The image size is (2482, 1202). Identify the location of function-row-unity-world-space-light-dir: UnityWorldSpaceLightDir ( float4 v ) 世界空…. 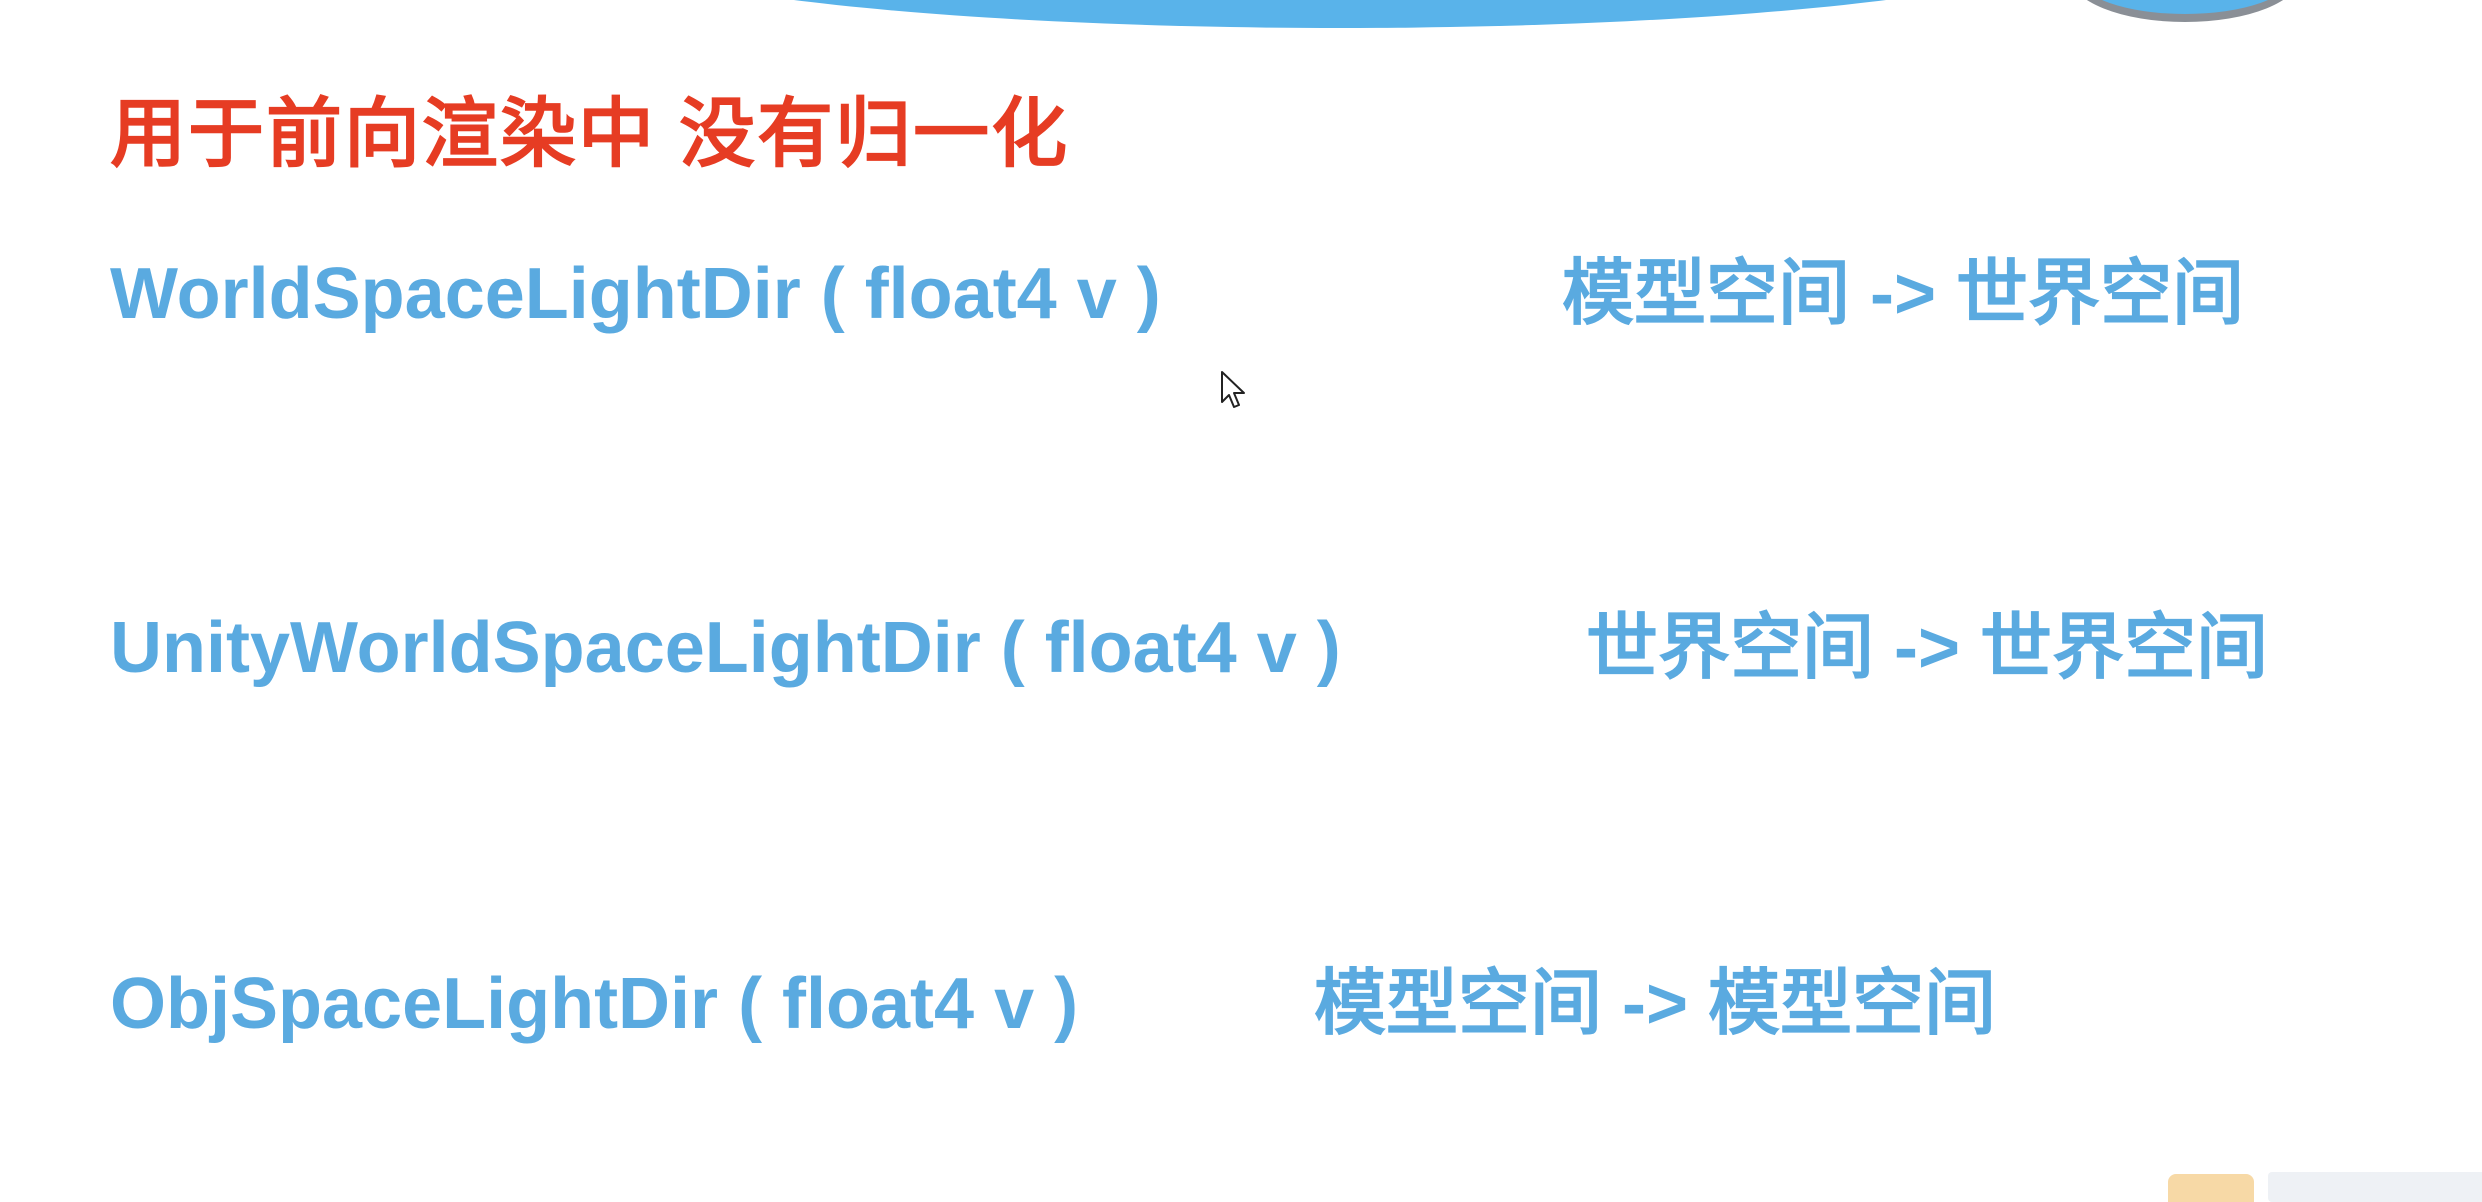
(1260, 648).